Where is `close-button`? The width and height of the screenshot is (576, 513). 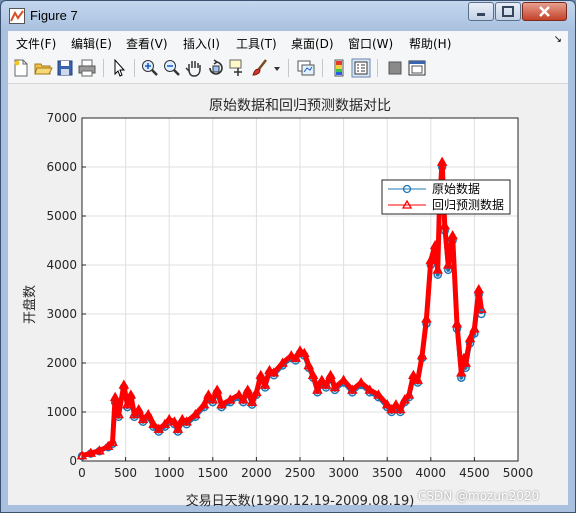
close-button is located at coordinates (544, 11).